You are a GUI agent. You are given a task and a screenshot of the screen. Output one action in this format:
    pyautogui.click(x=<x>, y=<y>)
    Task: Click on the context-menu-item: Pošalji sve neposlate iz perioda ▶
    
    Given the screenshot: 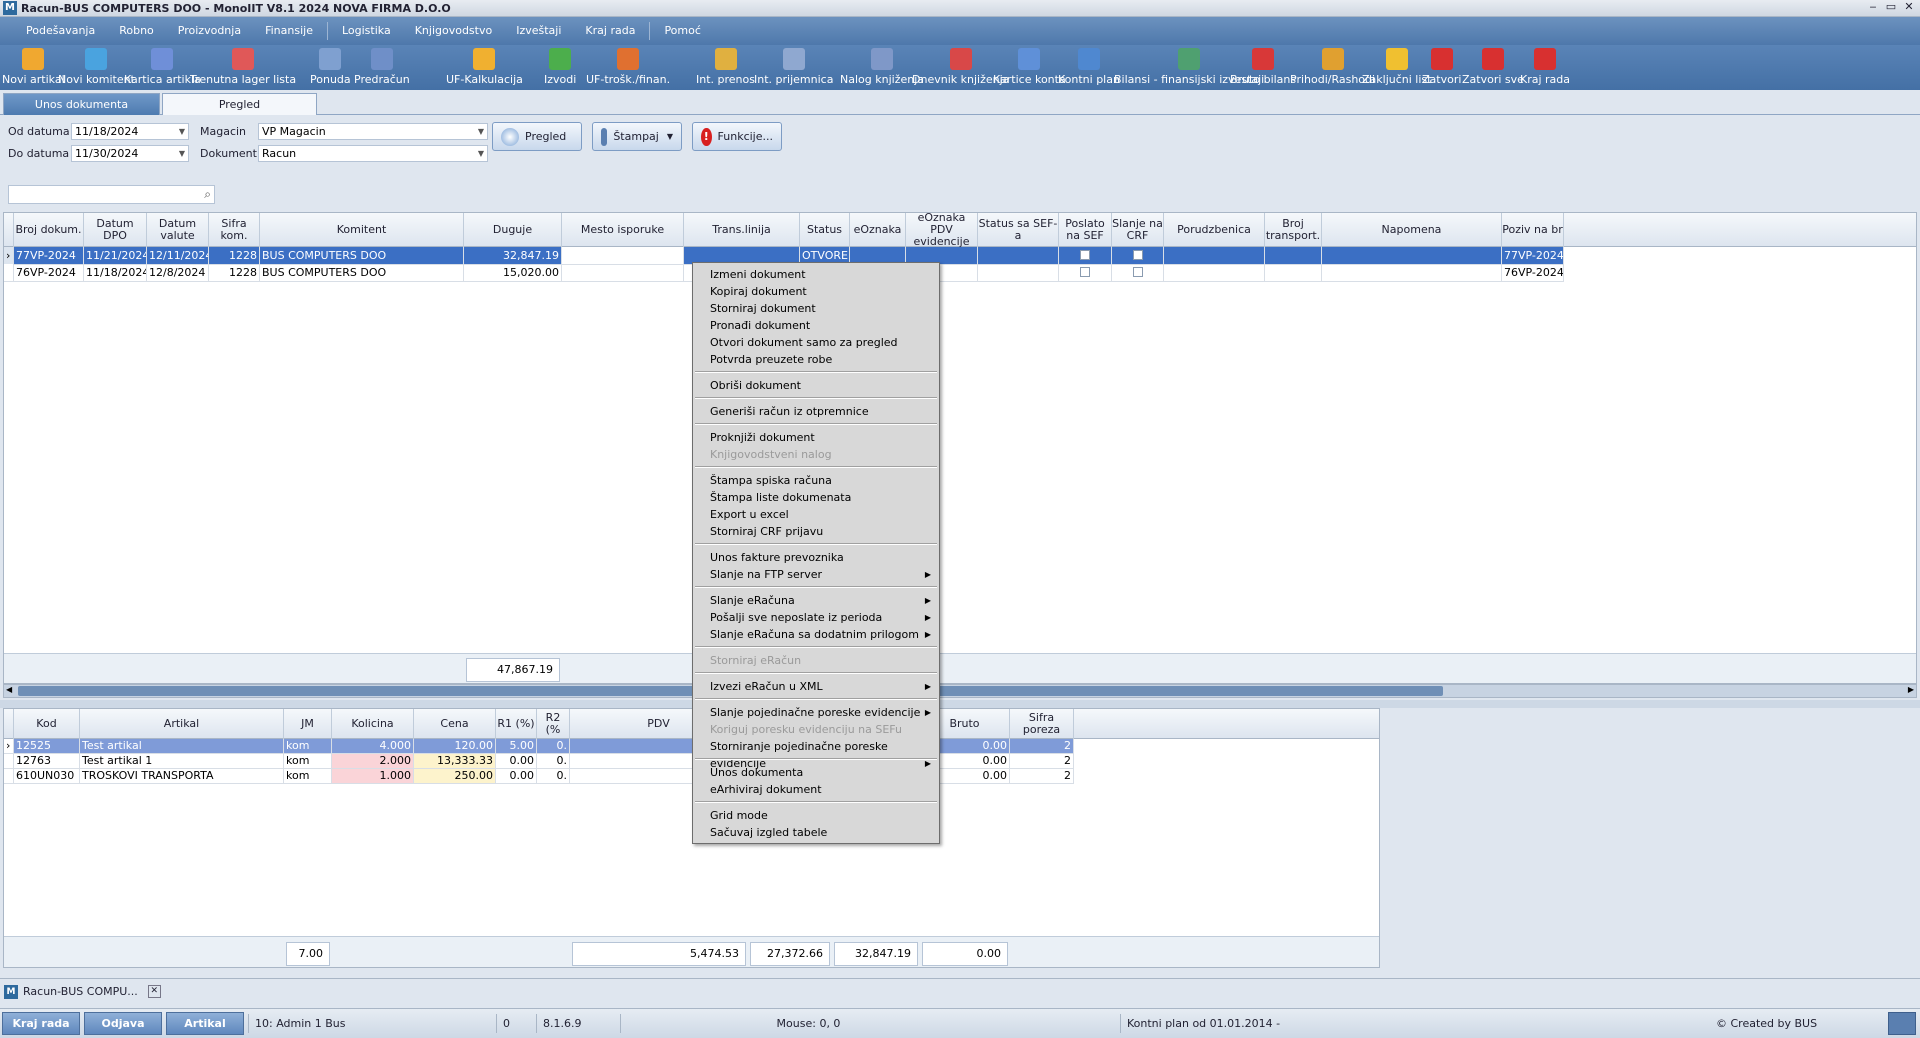 What is the action you would take?
    pyautogui.click(x=816, y=617)
    